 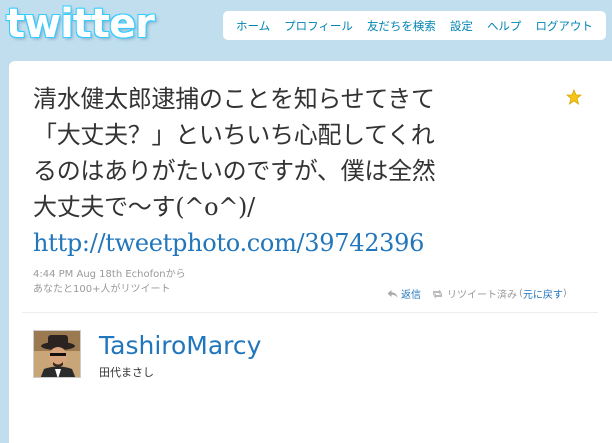 What do you see at coordinates (180, 346) in the screenshot?
I see `author-screen-name: TashiroMarcy` at bounding box center [180, 346].